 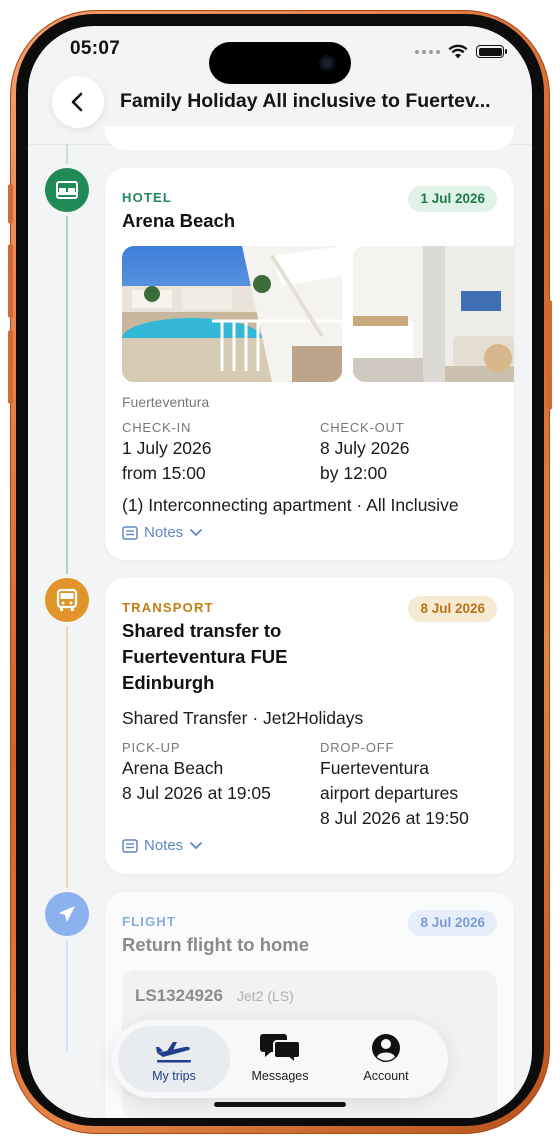 I want to click on transfer-subtitle: Shared Transfer · Jet2Holidays, so click(x=243, y=718).